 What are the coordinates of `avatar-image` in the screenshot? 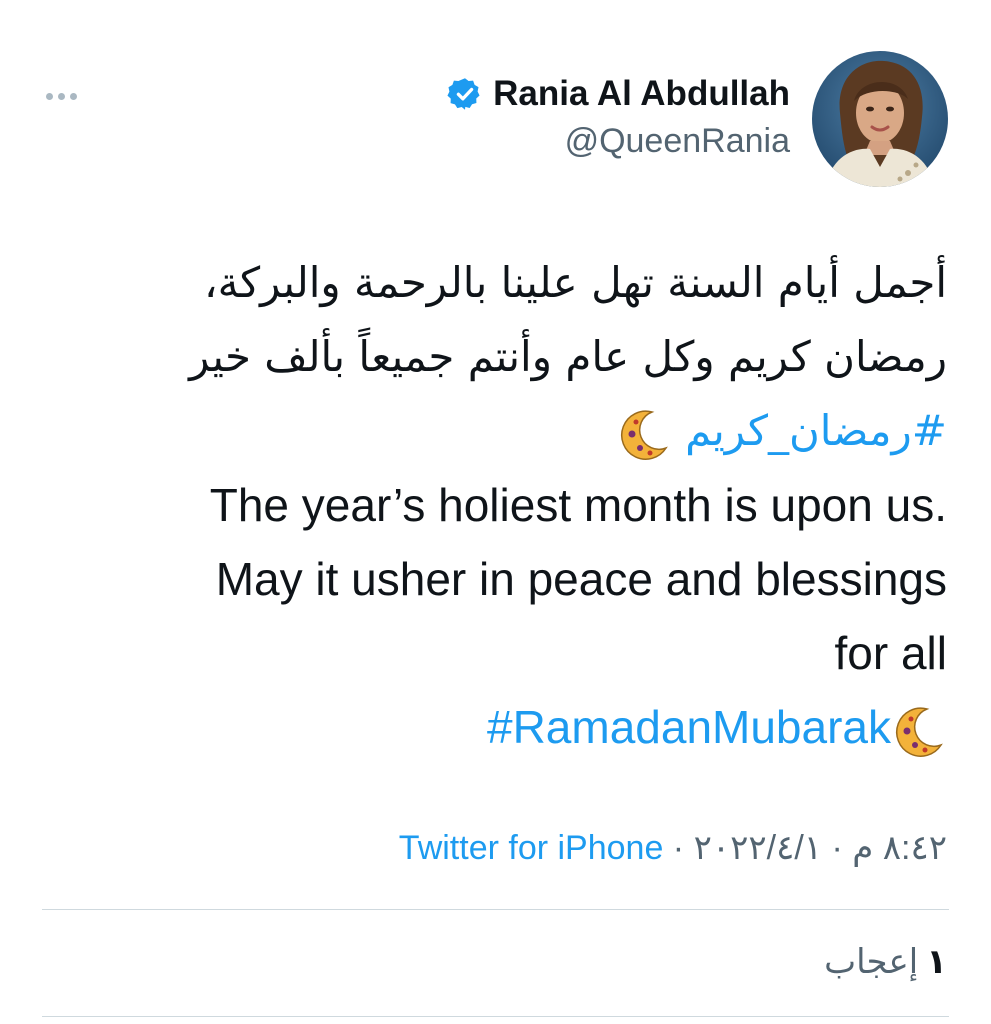 It's located at (880, 119).